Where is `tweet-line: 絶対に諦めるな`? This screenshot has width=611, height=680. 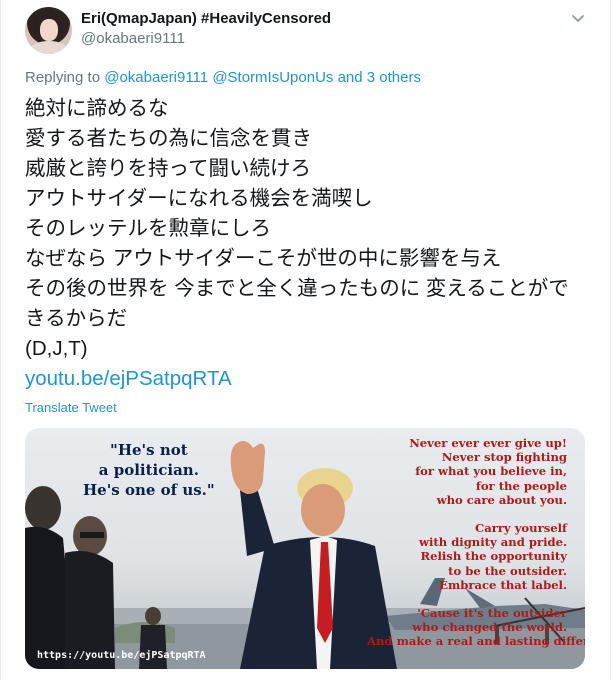
tweet-line: 絶対に諦めるな is located at coordinates (97, 108).